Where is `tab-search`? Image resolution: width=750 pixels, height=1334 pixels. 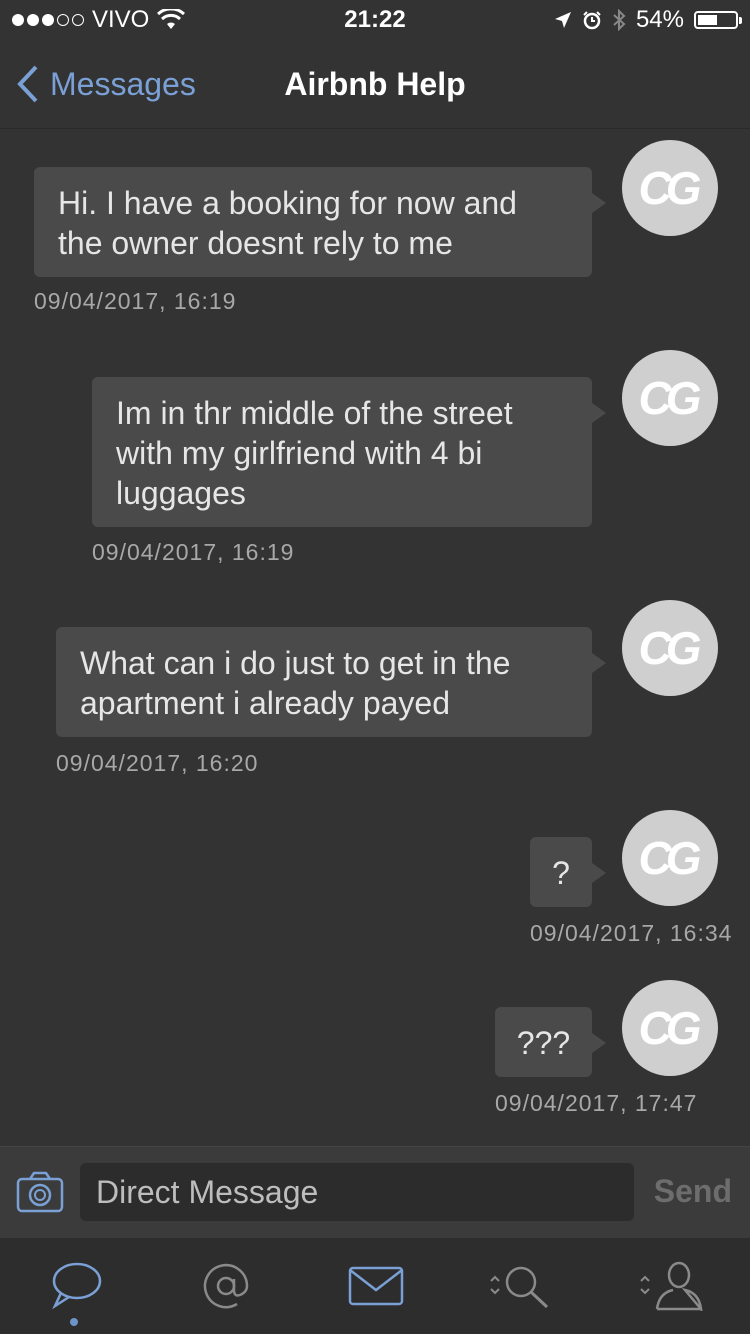
tab-search is located at coordinates (520, 1286).